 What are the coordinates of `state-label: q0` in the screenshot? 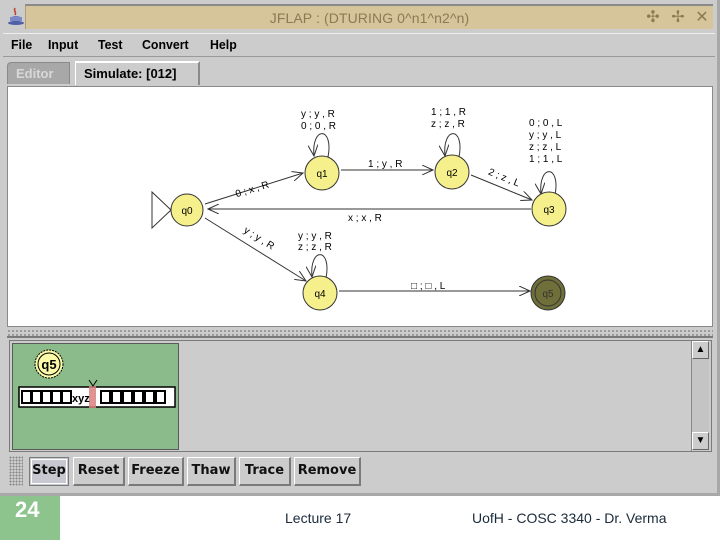 It's located at (187, 211).